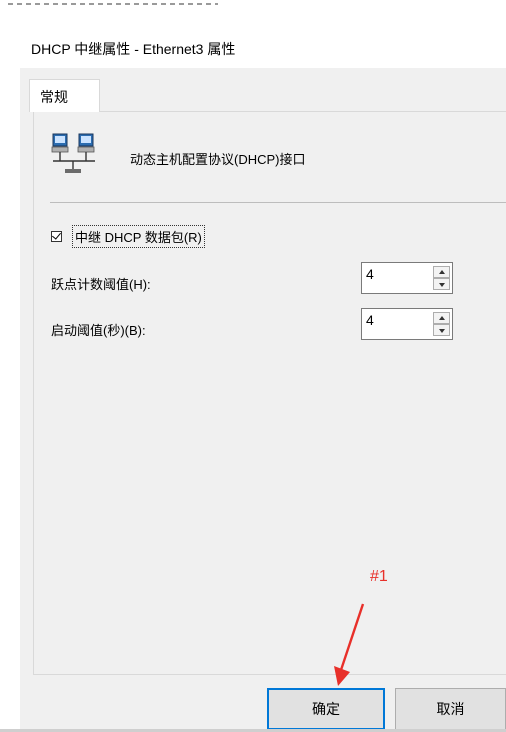 The height and width of the screenshot is (732, 506). What do you see at coordinates (379, 576) in the screenshot?
I see `annotation-label: #1` at bounding box center [379, 576].